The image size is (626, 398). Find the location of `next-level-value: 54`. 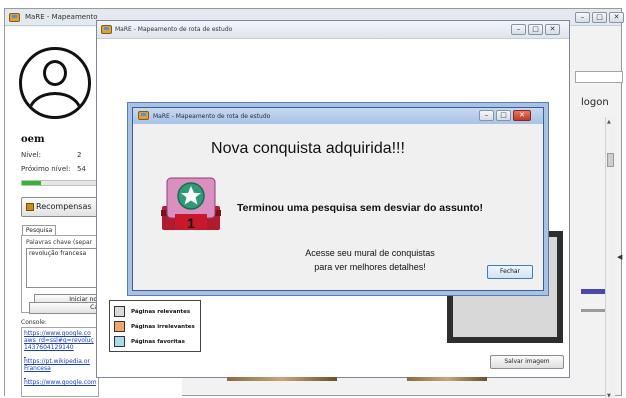

next-level-value: 54 is located at coordinates (81, 169).